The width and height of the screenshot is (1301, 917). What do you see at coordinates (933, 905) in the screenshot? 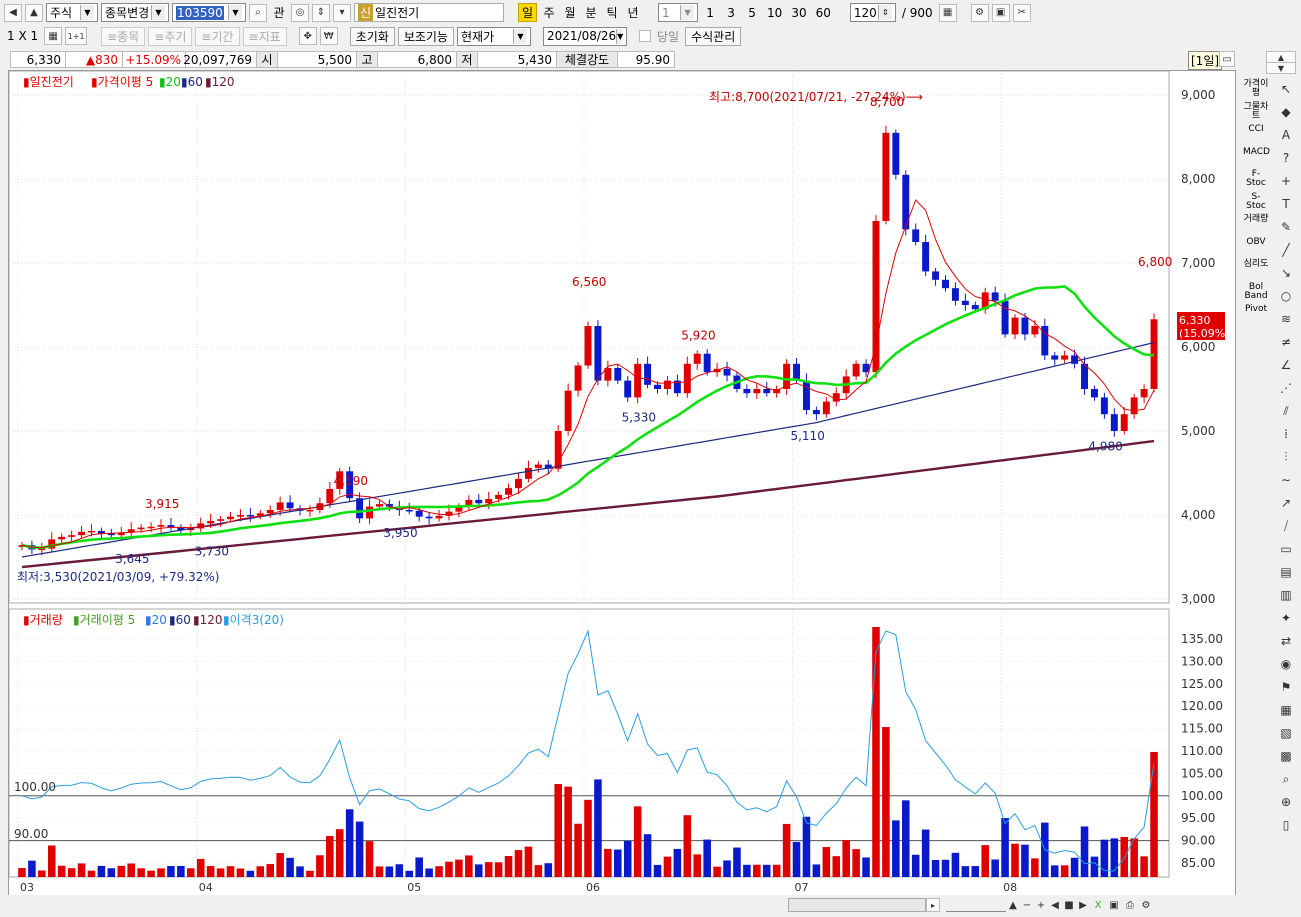
I see `scroll-right-icon: ▸` at bounding box center [933, 905].